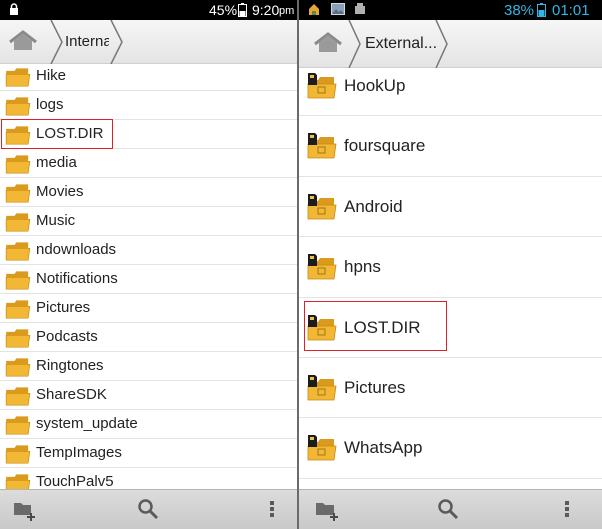 This screenshot has width=602, height=529. I want to click on folder-name: TouchPalv5, so click(75, 481).